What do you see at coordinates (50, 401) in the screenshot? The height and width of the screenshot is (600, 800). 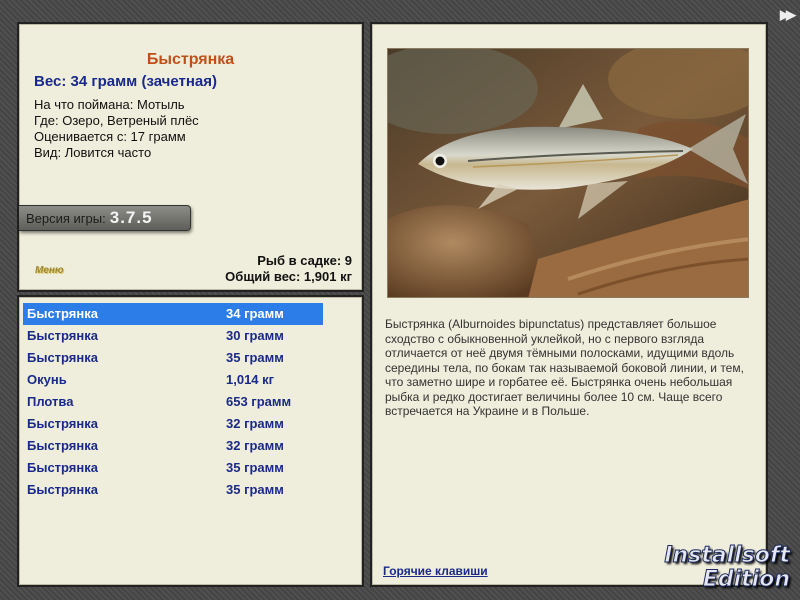 I see `catch-fish-name: Плотва` at bounding box center [50, 401].